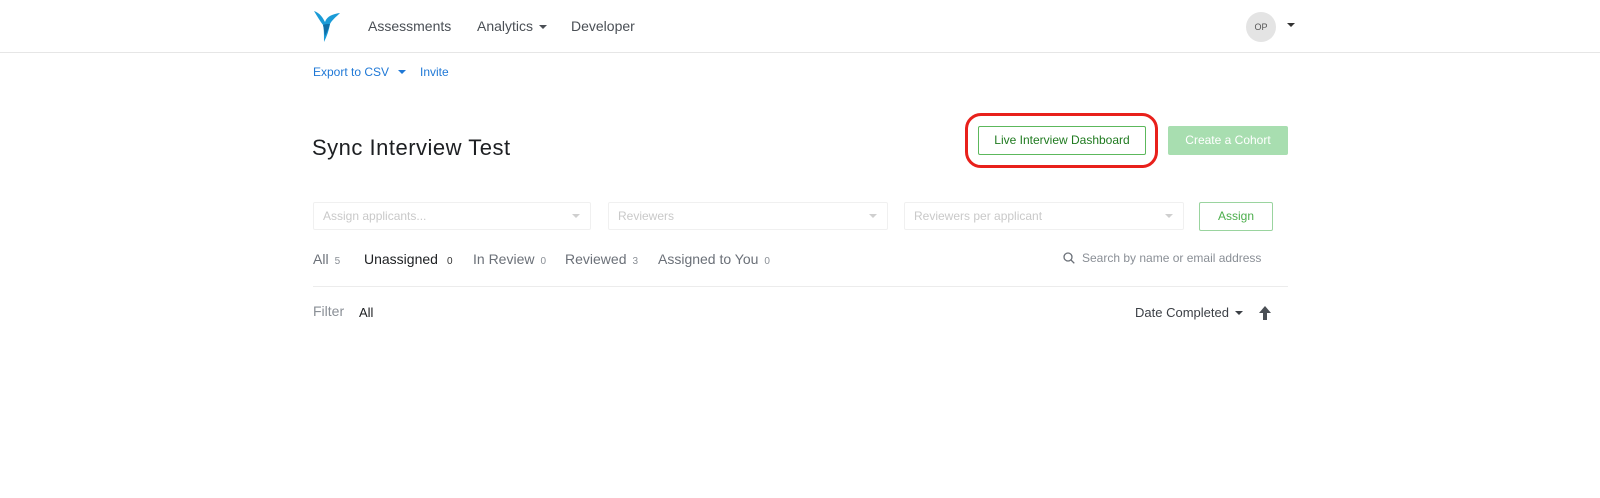  I want to click on nav-assessments: Assessments, so click(409, 26).